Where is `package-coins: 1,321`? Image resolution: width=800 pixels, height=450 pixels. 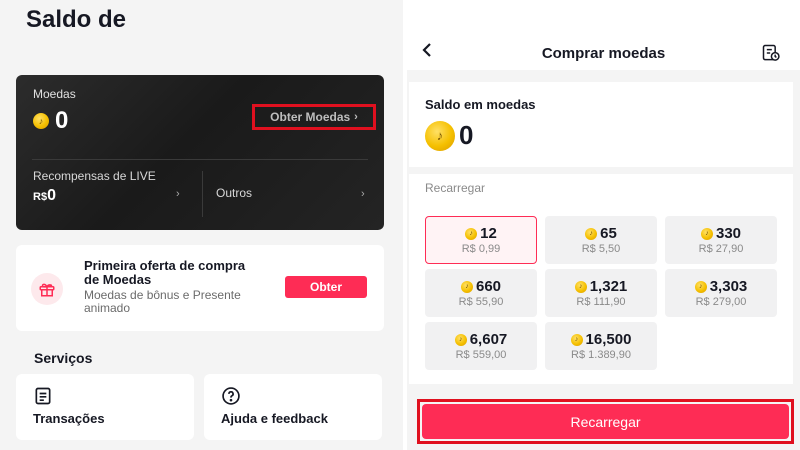
package-coins: 1,321 is located at coordinates (608, 286).